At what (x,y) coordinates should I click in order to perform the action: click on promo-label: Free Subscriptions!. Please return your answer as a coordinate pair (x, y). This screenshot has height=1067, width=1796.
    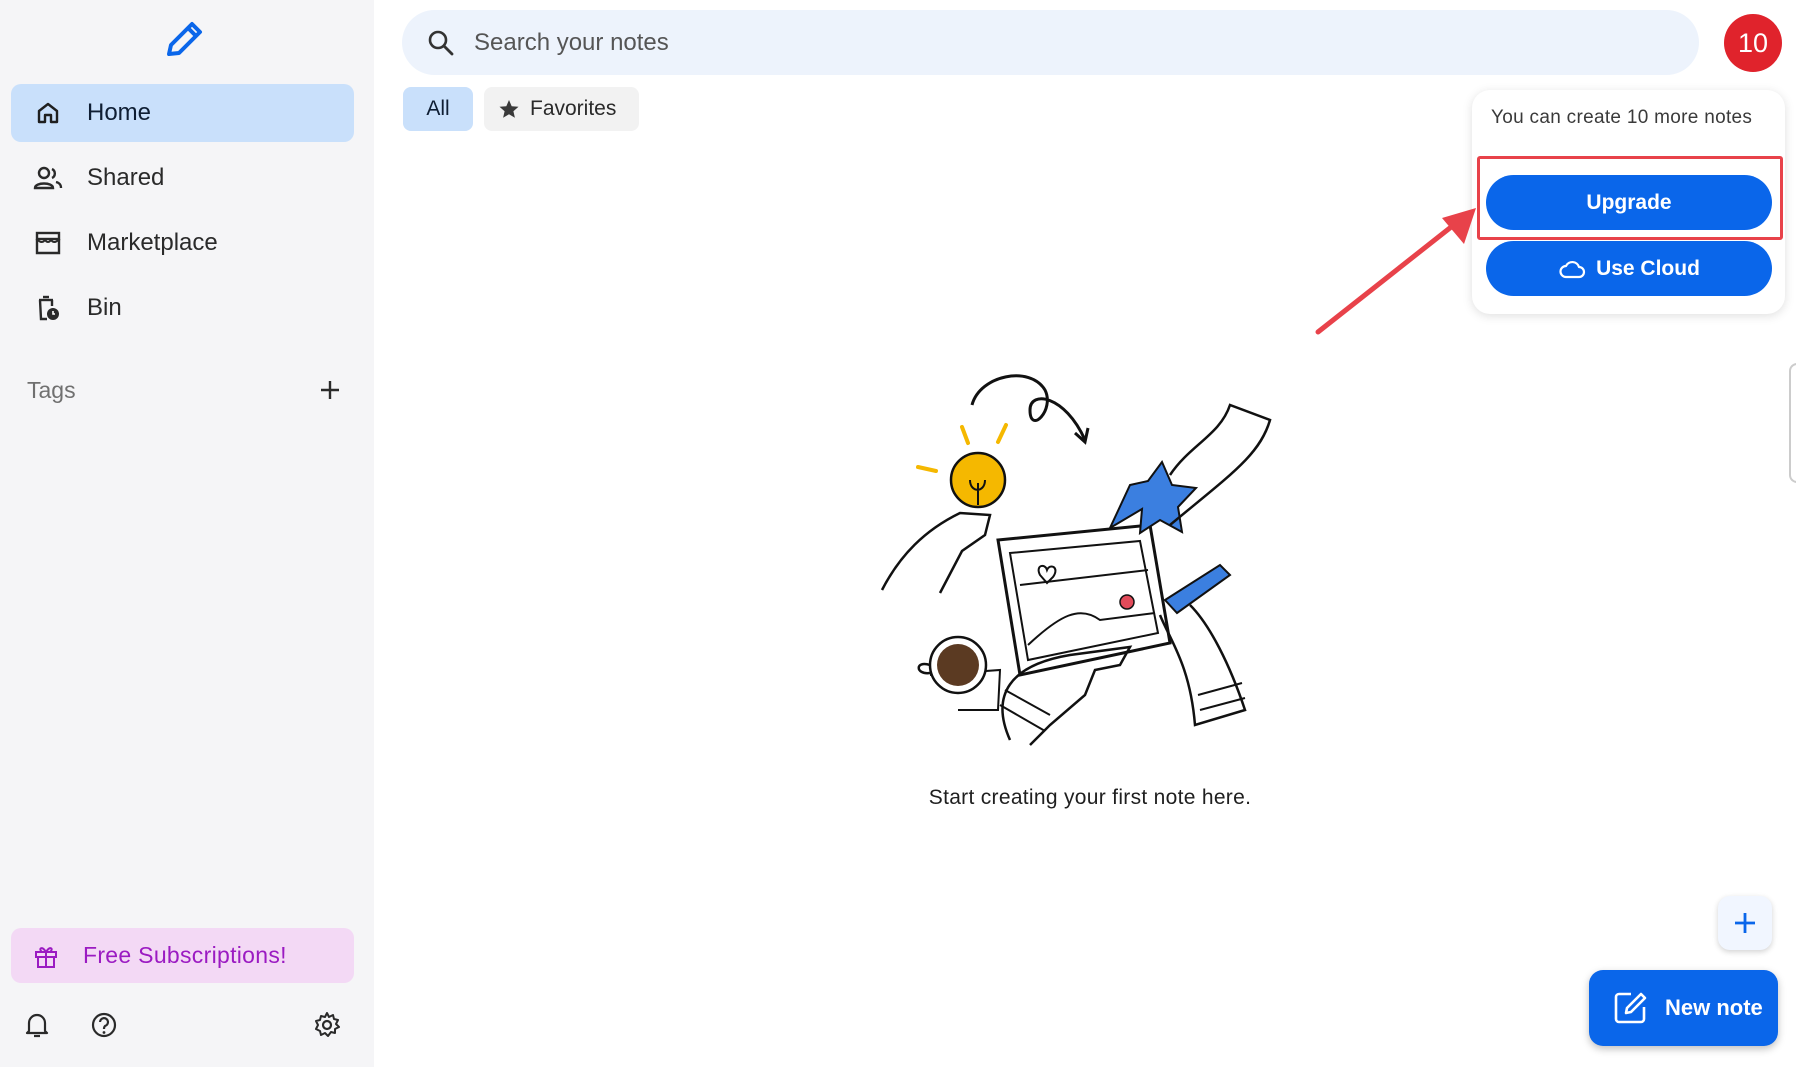
    Looking at the image, I should click on (185, 955).